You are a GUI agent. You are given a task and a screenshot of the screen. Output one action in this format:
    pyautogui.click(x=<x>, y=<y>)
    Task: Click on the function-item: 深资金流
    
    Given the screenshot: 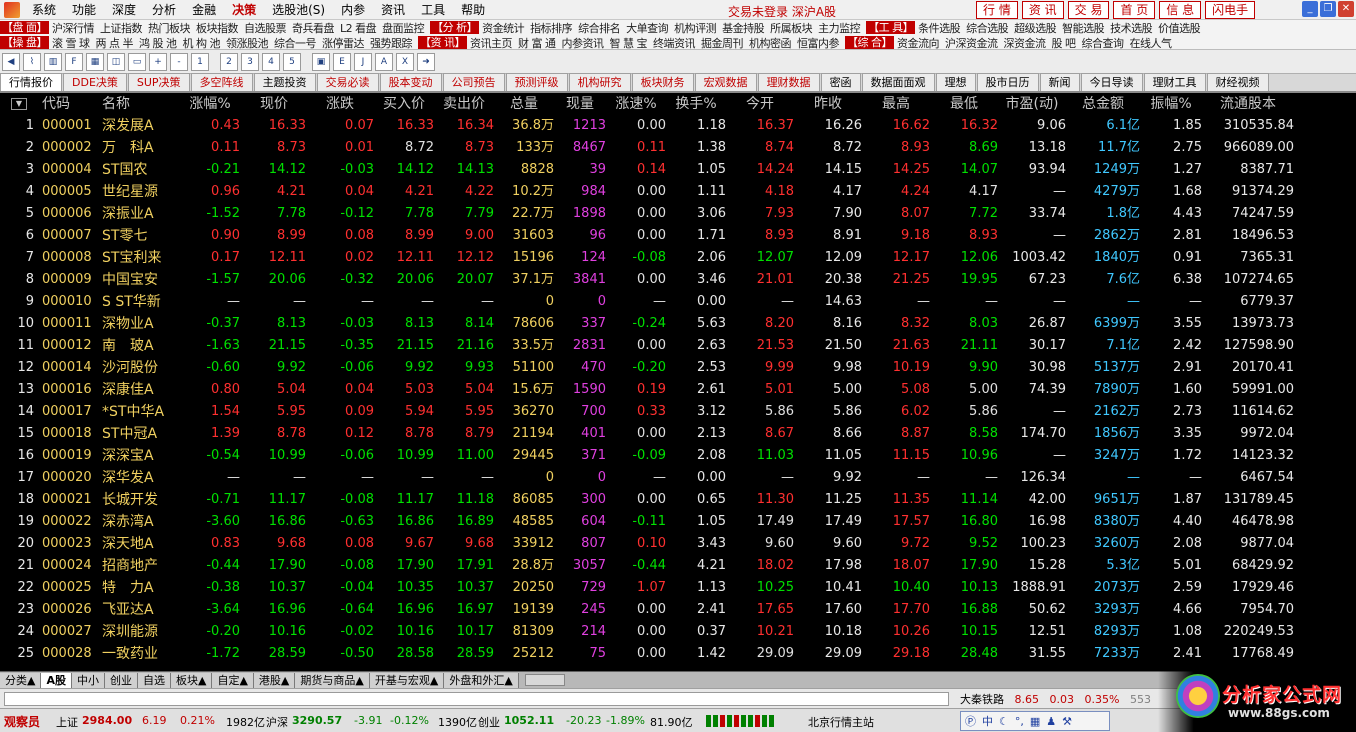 What is the action you would take?
    pyautogui.click(x=1025, y=43)
    